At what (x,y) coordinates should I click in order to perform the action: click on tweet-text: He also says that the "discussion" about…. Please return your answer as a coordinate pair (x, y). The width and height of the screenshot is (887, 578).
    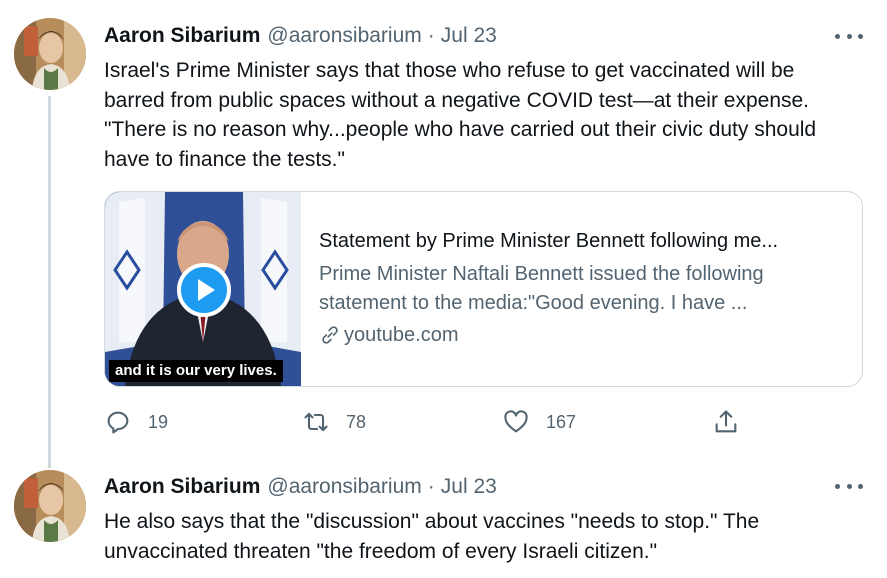
    Looking at the image, I should click on (432, 536).